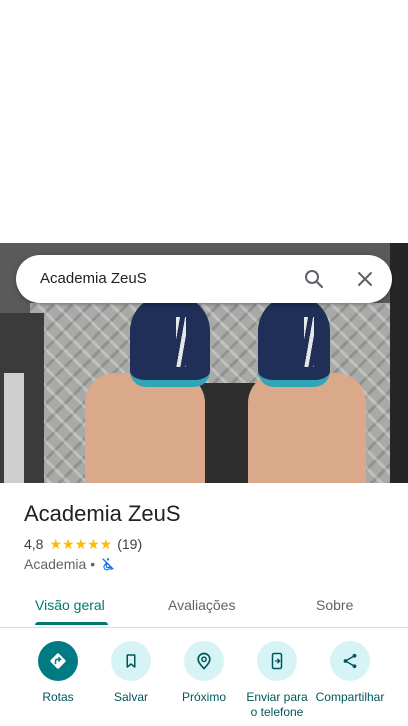  I want to click on leg-right, so click(307, 428).